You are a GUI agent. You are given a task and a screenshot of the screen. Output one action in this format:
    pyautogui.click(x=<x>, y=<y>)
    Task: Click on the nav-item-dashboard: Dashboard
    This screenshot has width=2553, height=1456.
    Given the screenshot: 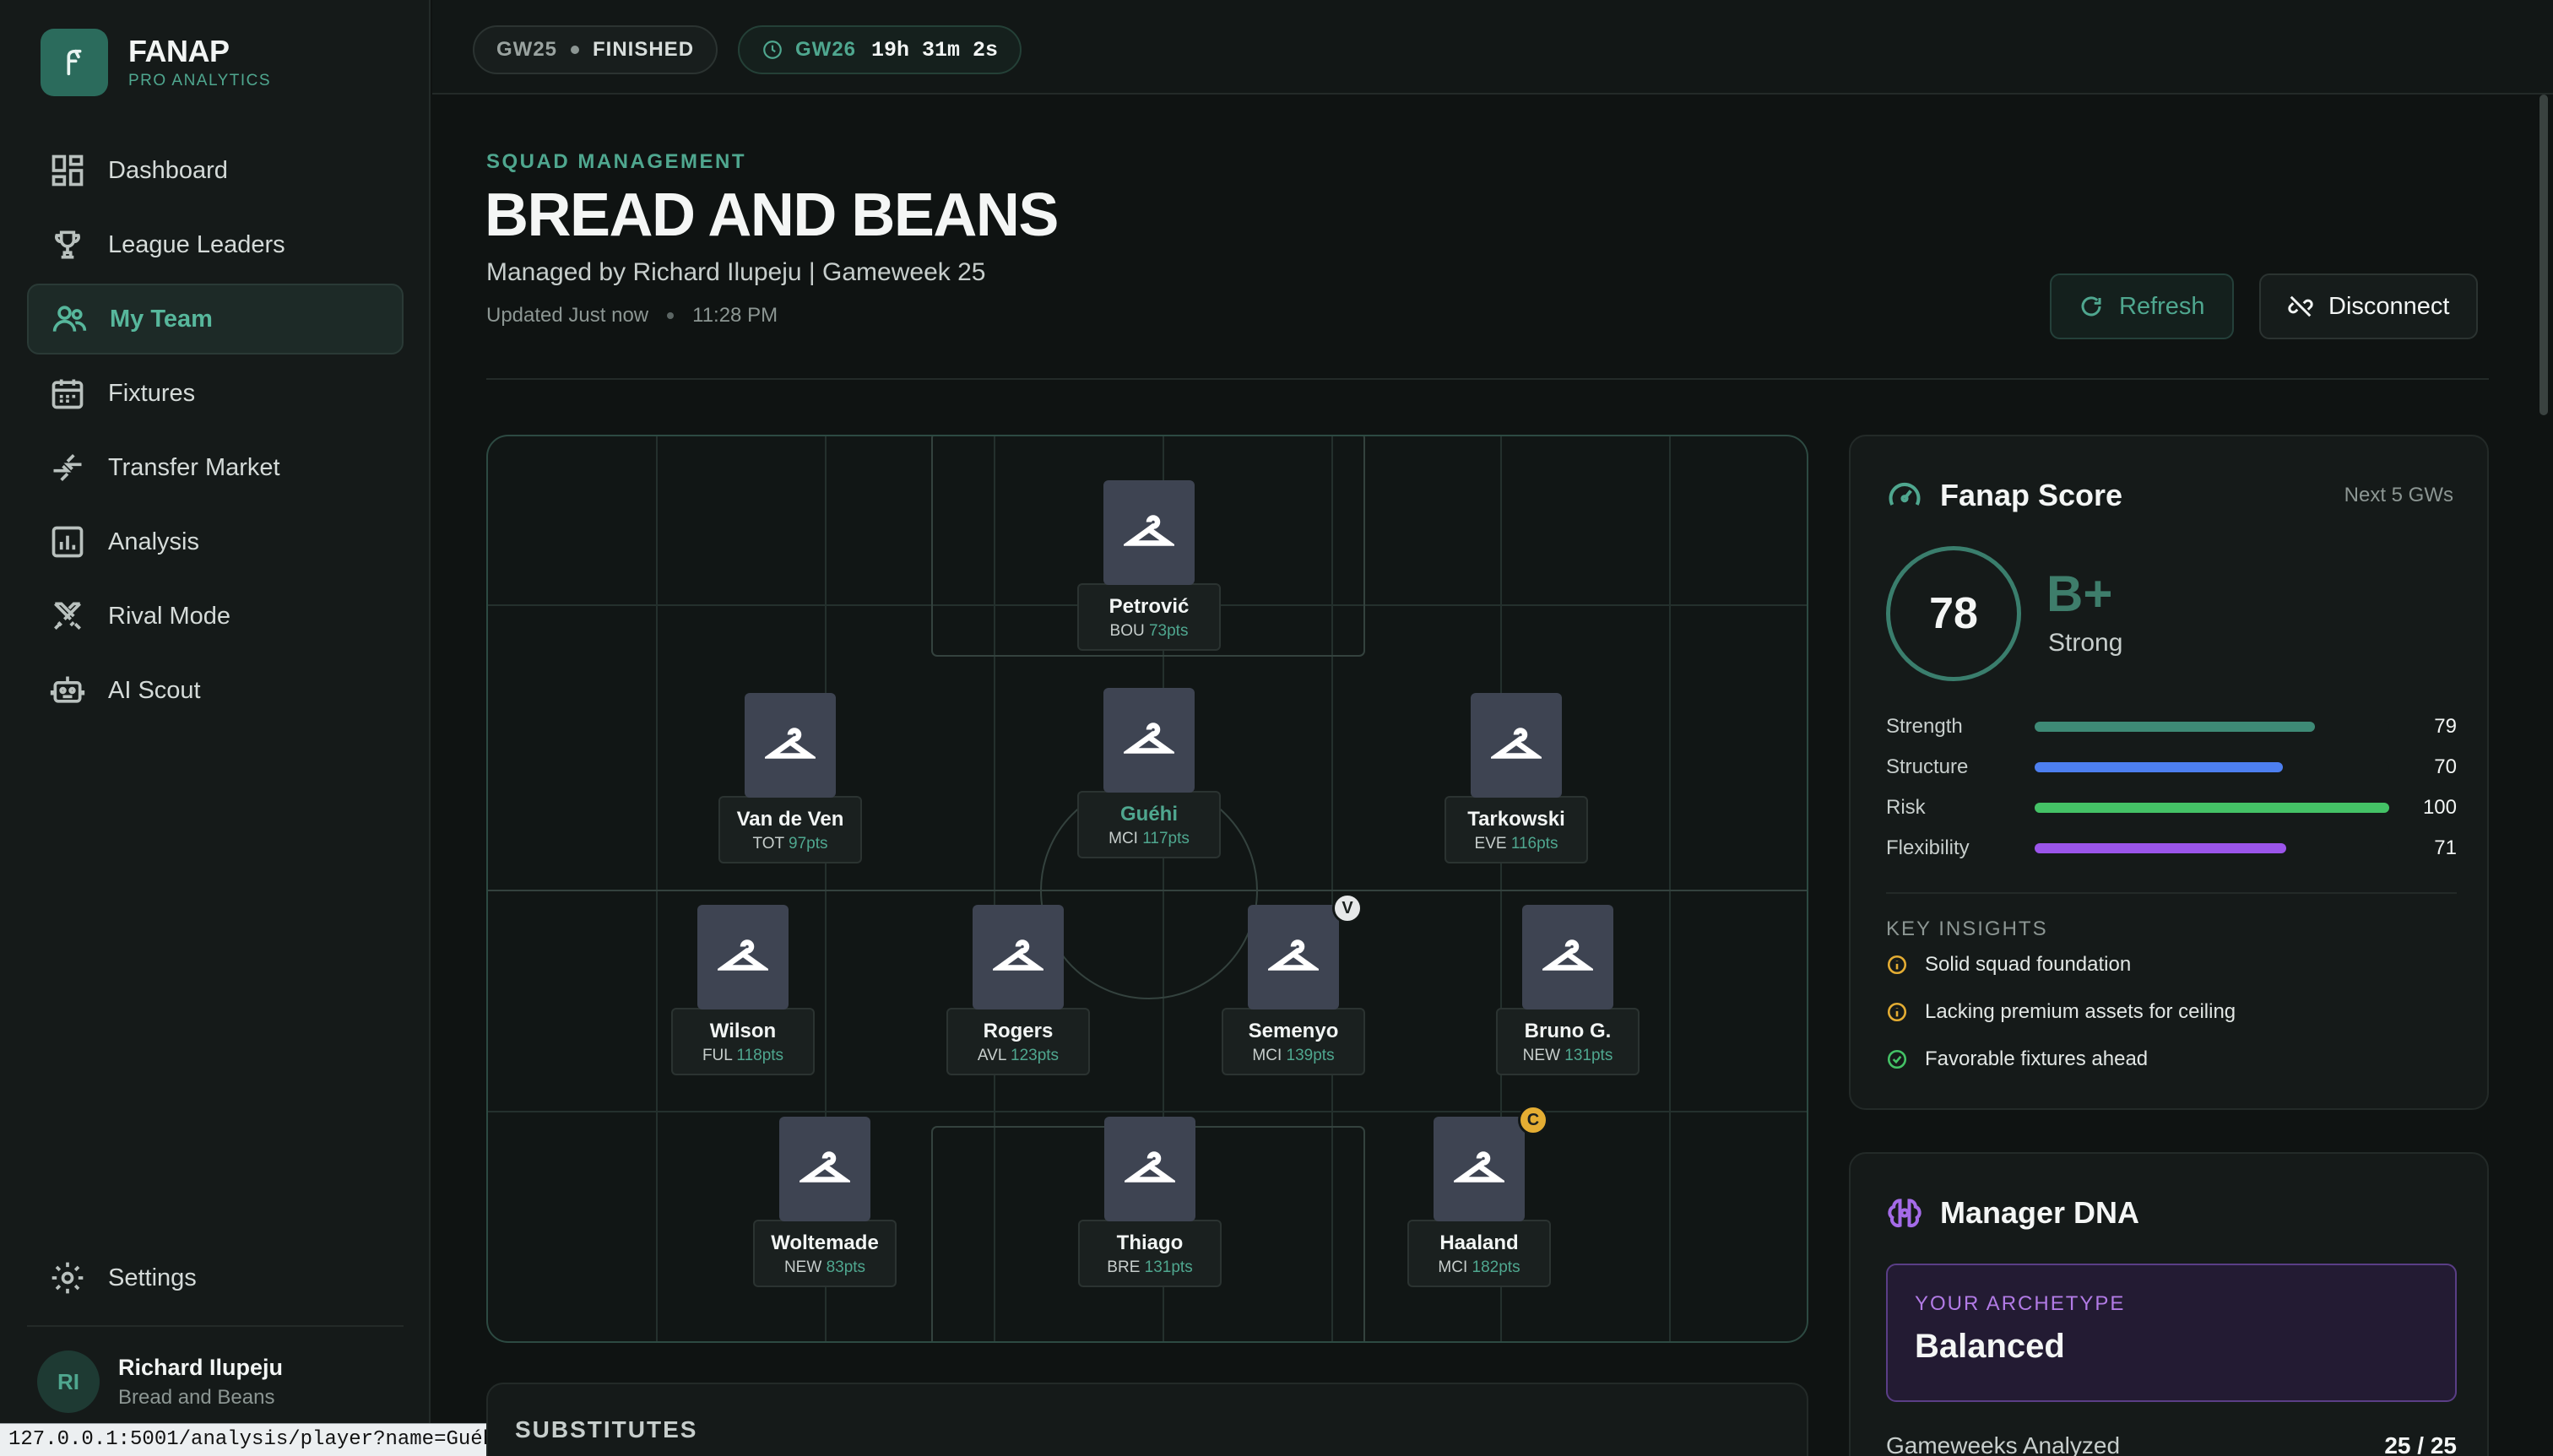 What is the action you would take?
    pyautogui.click(x=216, y=170)
    